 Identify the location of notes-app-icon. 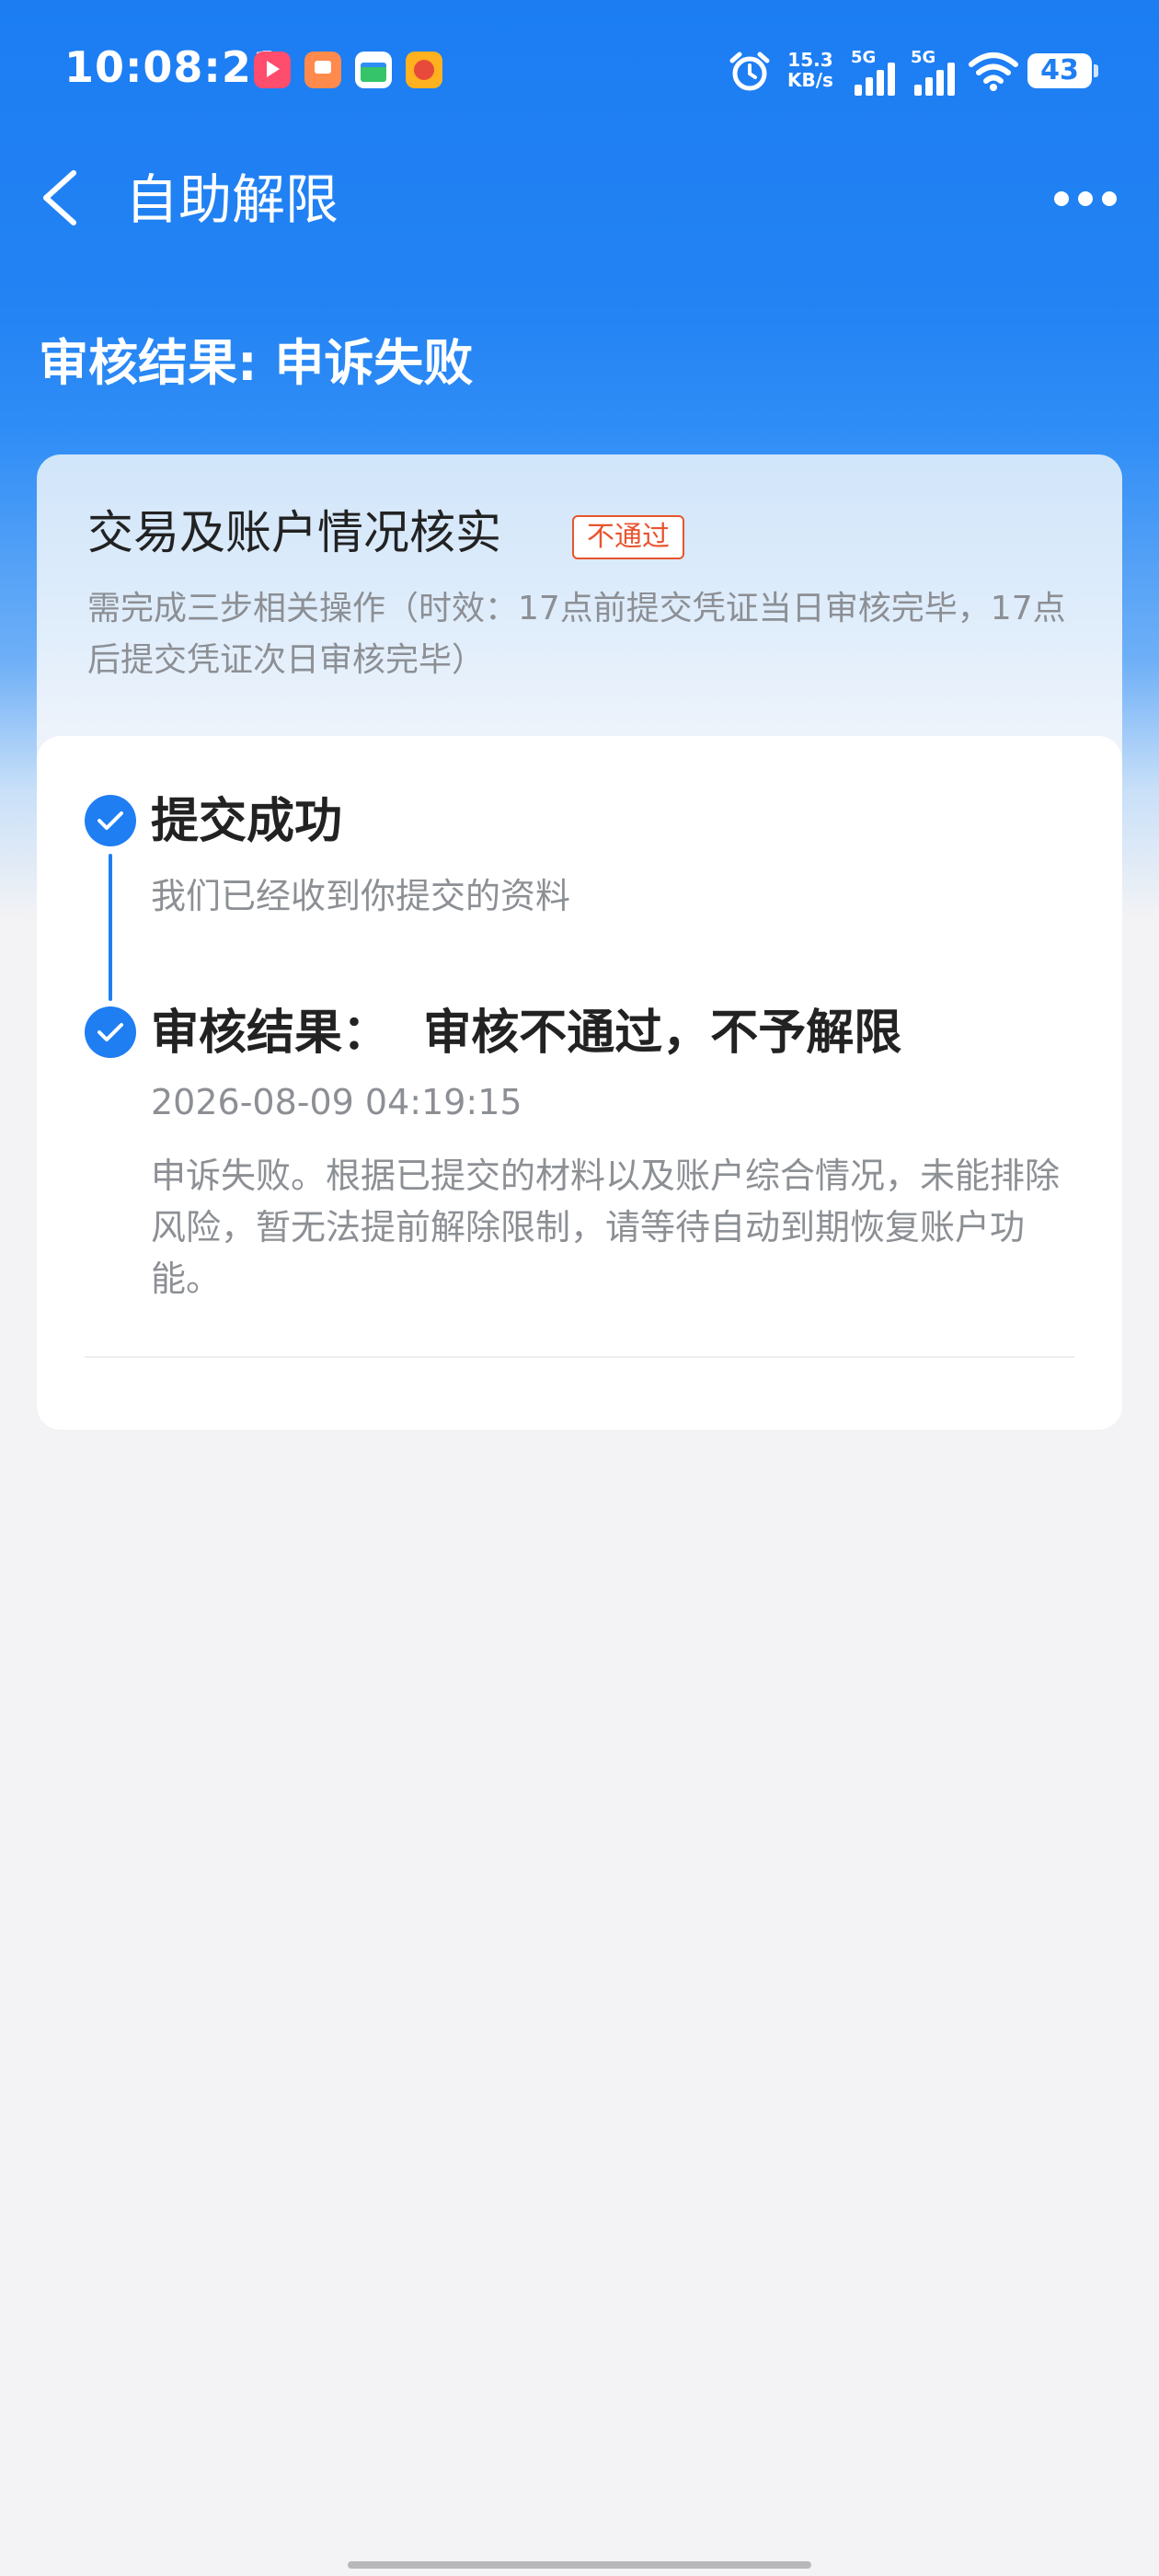
(322, 70).